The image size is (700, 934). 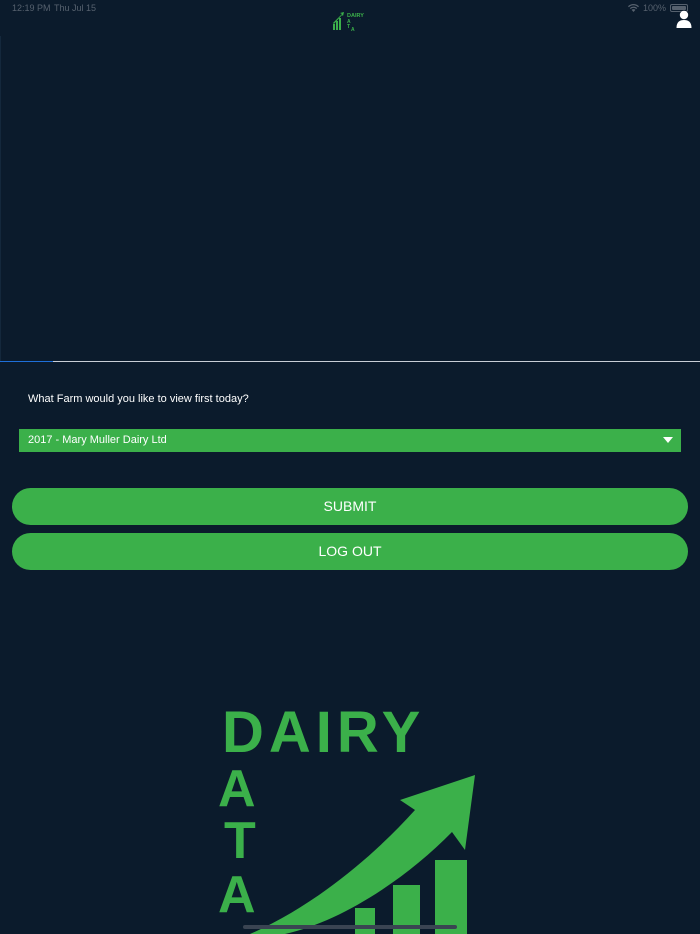 What do you see at coordinates (353, 29) in the screenshot?
I see `svg-text: A` at bounding box center [353, 29].